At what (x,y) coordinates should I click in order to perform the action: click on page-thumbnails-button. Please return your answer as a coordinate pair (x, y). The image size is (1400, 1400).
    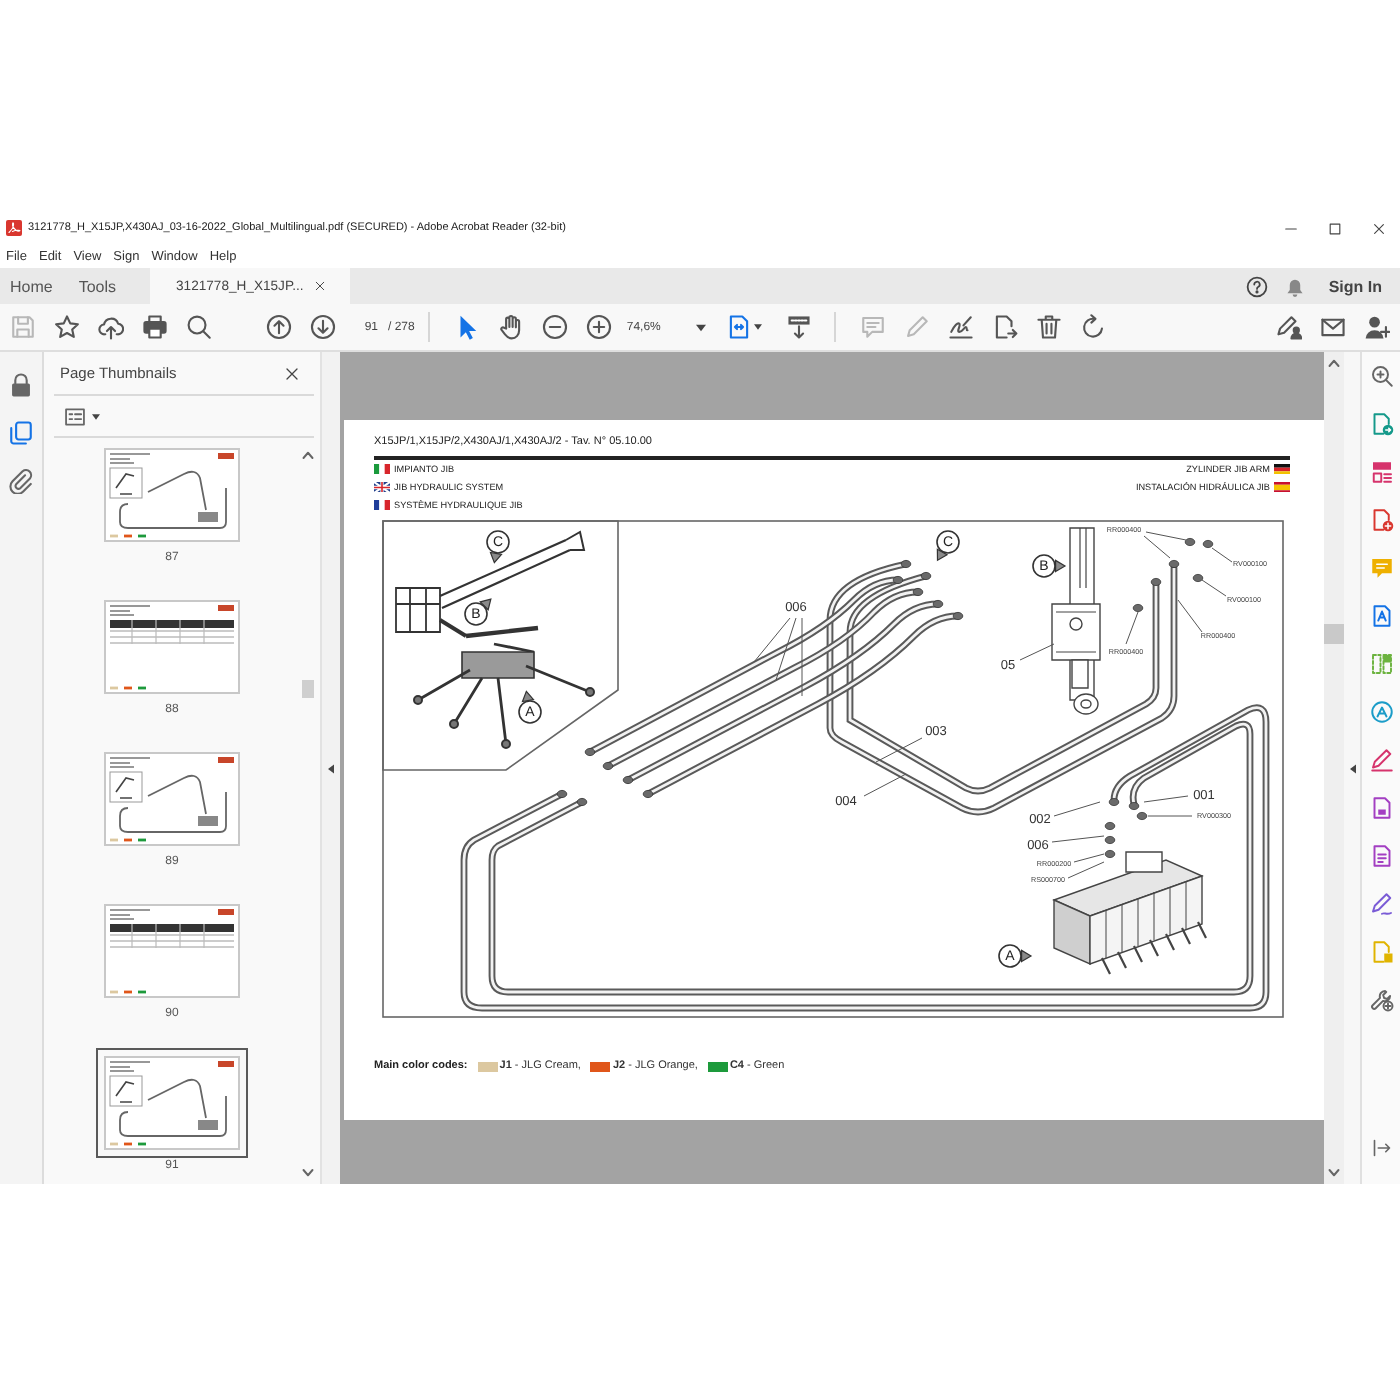
    Looking at the image, I should click on (21, 433).